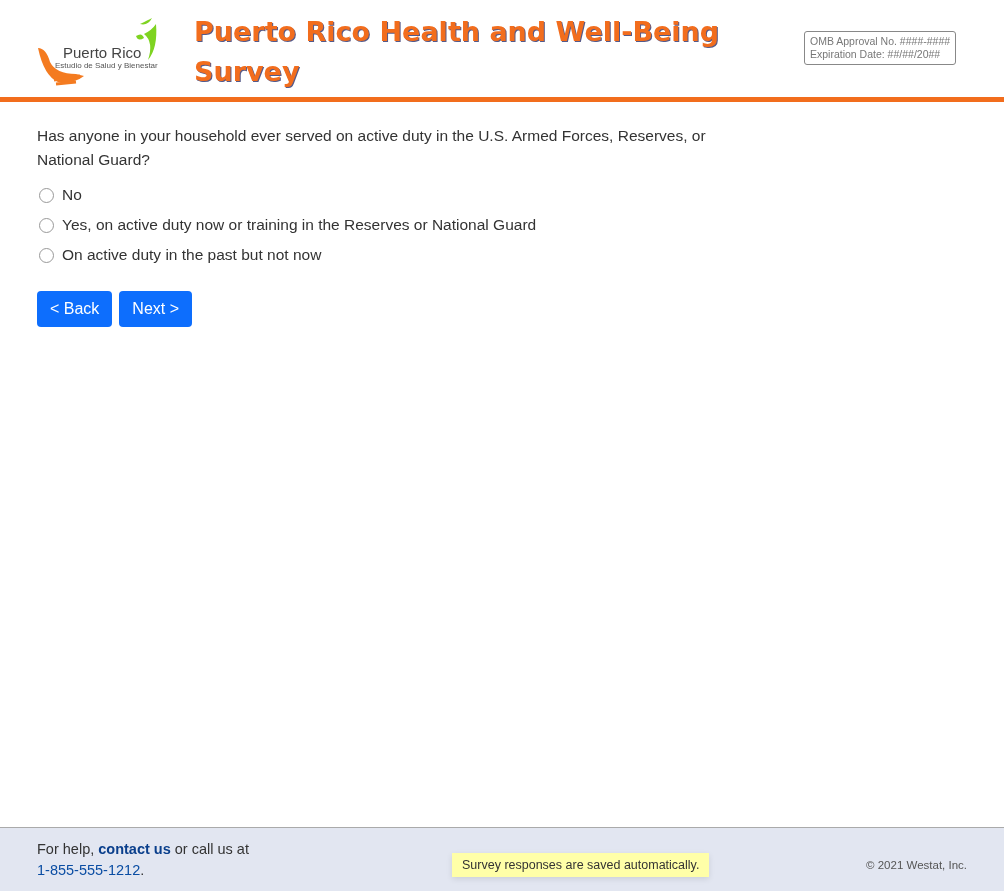 The image size is (1004, 891). Describe the element at coordinates (916, 864) in the screenshot. I see `copyright-text: © 2021 Westat, Inc.` at that location.